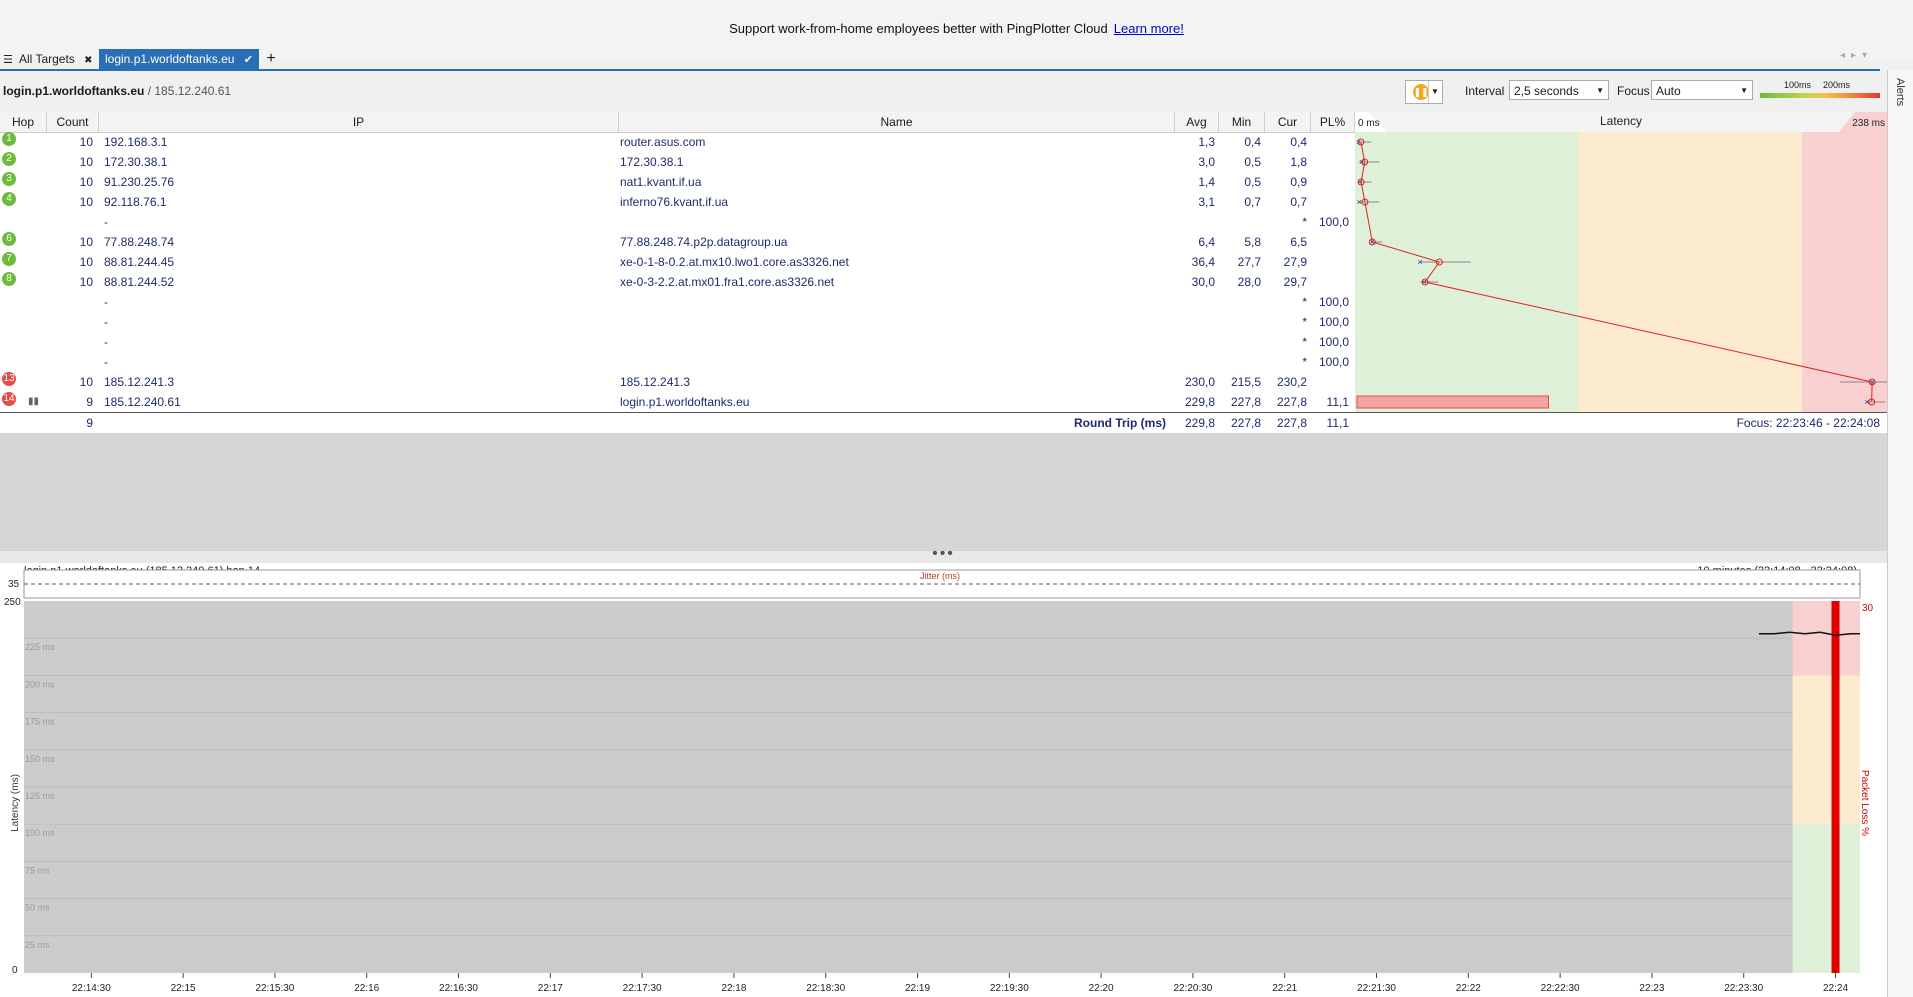 This screenshot has width=1913, height=997. What do you see at coordinates (136, 162) in the screenshot?
I see `cell-ip: 172.30.38.1` at bounding box center [136, 162].